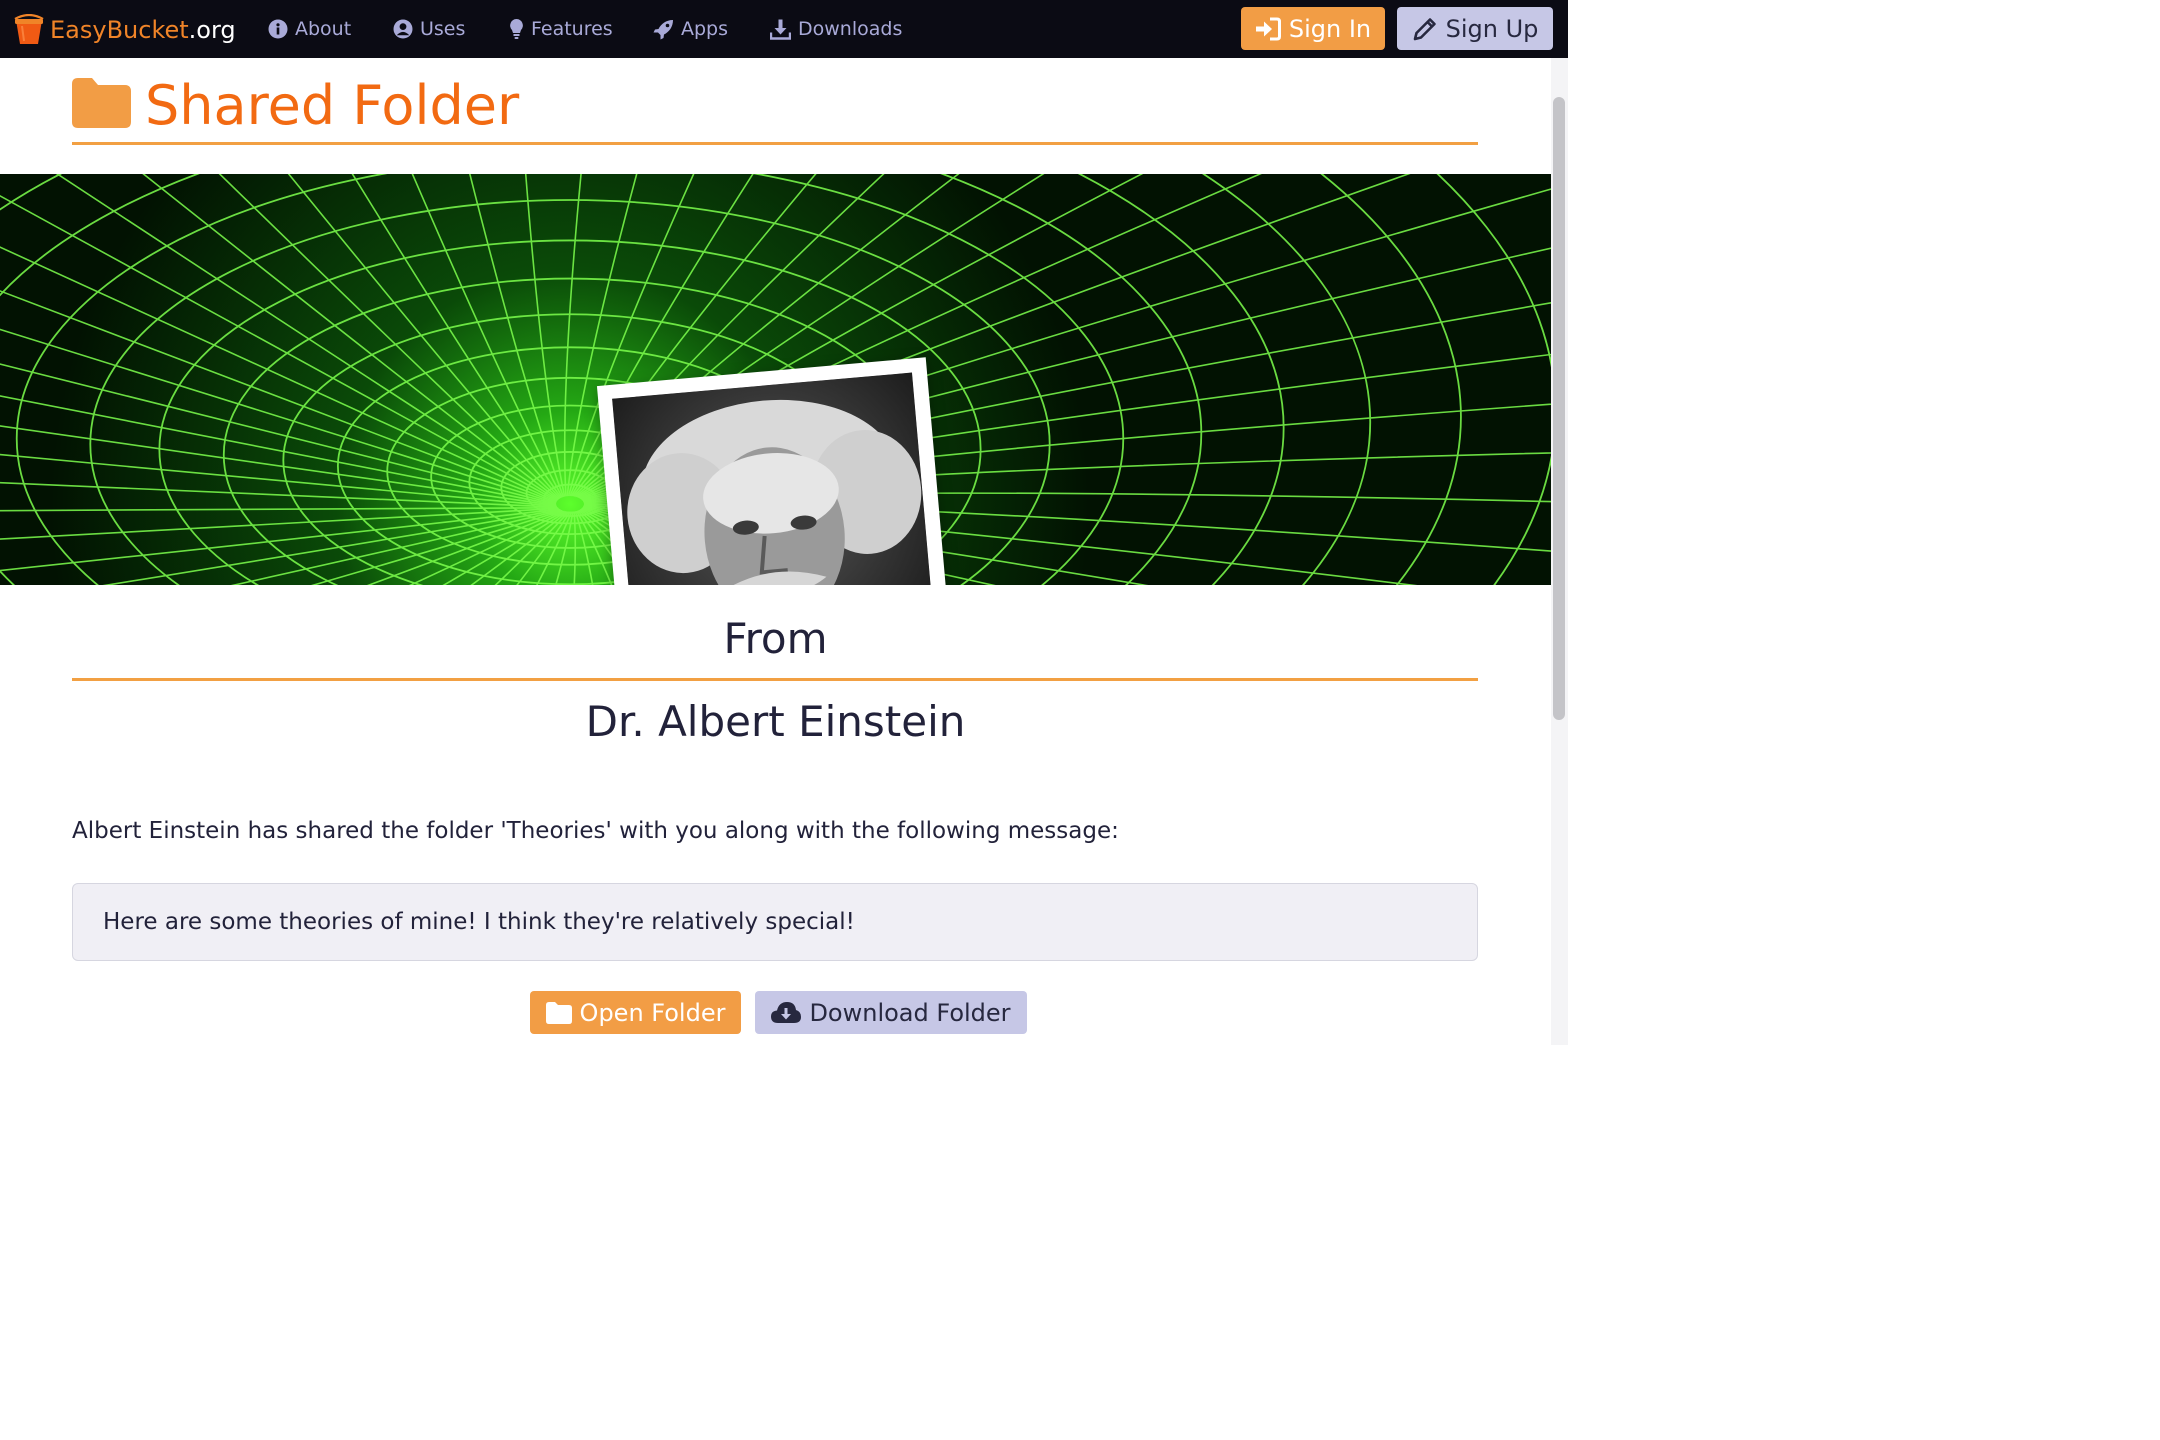 Image resolution: width=2160 pixels, height=1440 pixels. I want to click on sign-in-icon, so click(1272, 29).